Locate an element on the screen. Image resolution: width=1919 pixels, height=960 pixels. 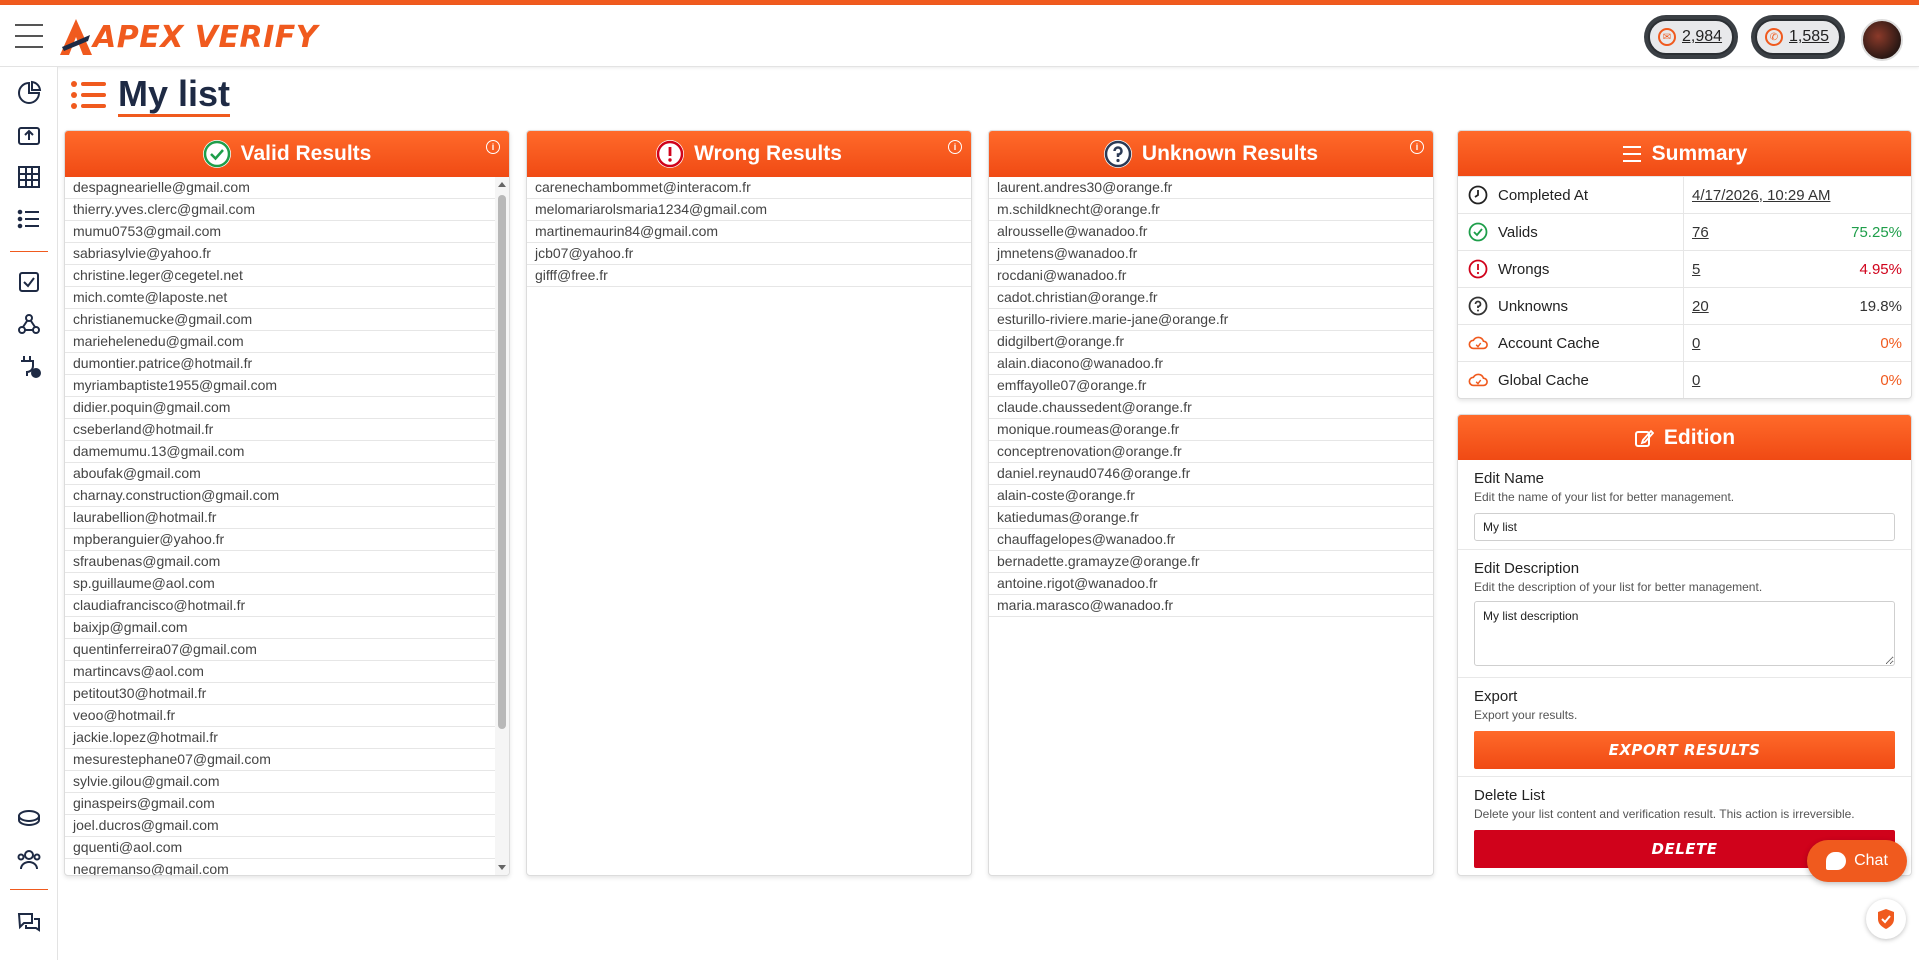
dashboard-icon is located at coordinates (29, 93).